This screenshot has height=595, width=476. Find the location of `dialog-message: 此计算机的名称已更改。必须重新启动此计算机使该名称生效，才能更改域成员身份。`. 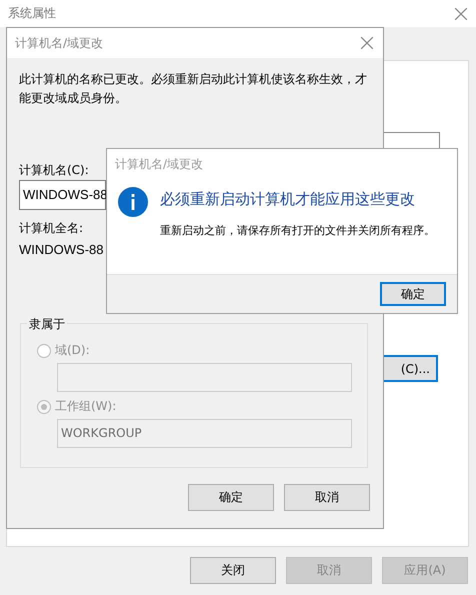

dialog-message: 此计算机的名称已更改。必须重新启动此计算机使该名称生效，才能更改域成员身份。 is located at coordinates (193, 89).